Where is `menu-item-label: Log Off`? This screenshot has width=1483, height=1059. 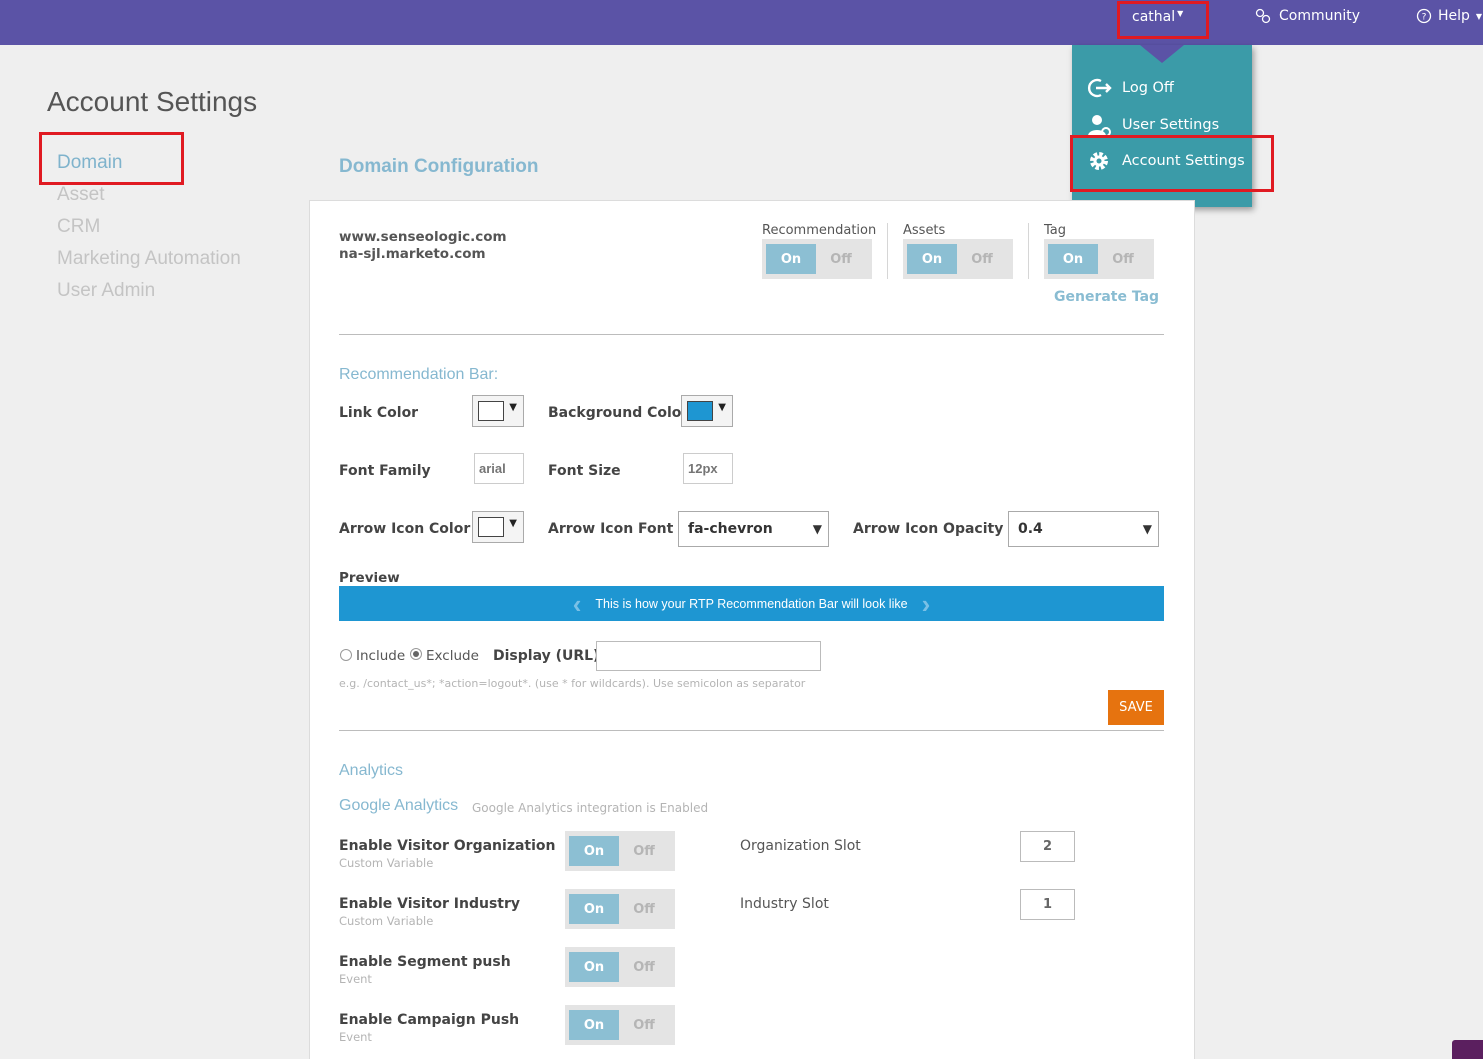
menu-item-label: Log Off is located at coordinates (1148, 88).